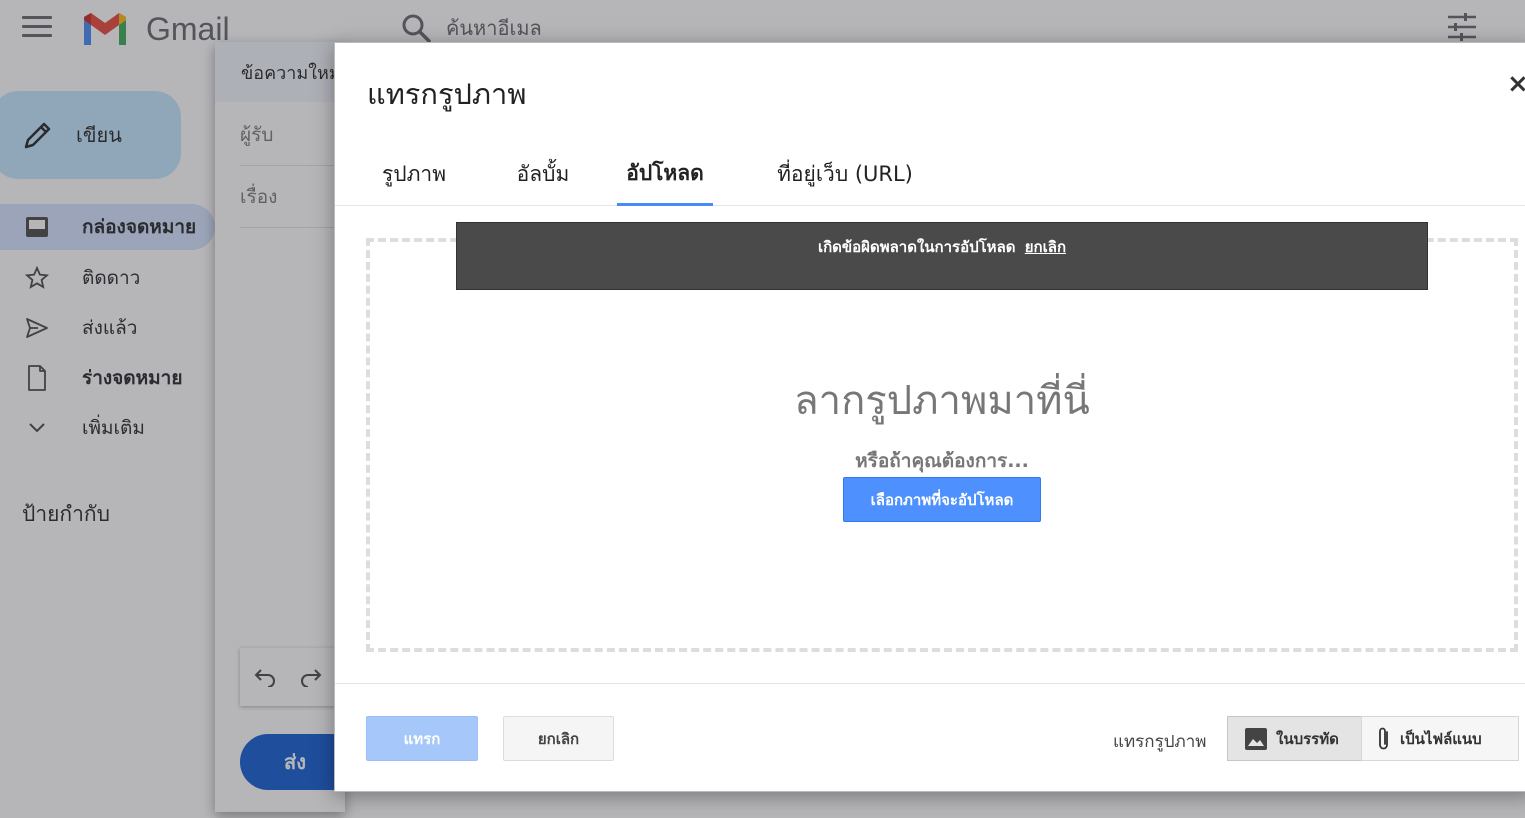 This screenshot has width=1525, height=818. I want to click on drag-here-text: ลากรูปภาพมาที่นี่, so click(942, 401).